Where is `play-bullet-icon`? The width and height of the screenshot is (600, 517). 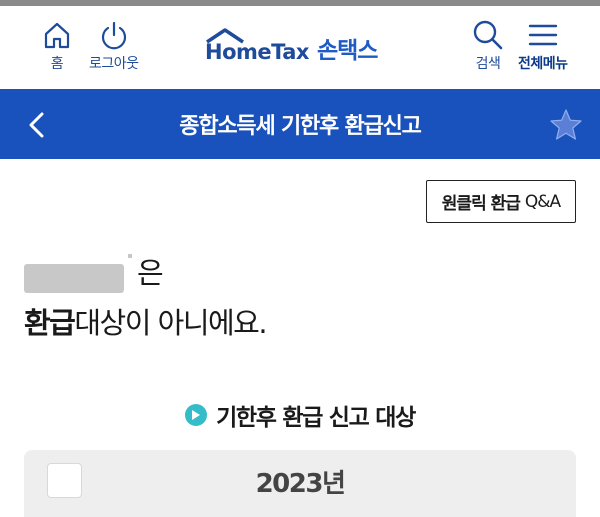 play-bullet-icon is located at coordinates (196, 415).